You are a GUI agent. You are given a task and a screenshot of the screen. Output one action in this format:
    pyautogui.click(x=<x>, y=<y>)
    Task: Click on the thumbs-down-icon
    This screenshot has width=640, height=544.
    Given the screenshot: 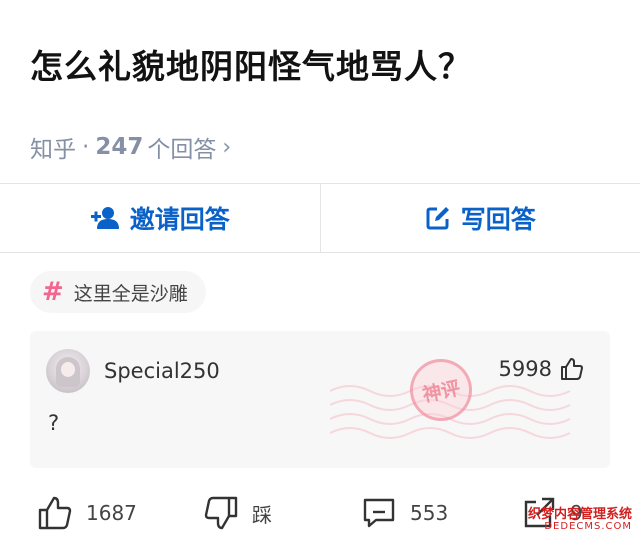 What is the action you would take?
    pyautogui.click(x=221, y=513)
    